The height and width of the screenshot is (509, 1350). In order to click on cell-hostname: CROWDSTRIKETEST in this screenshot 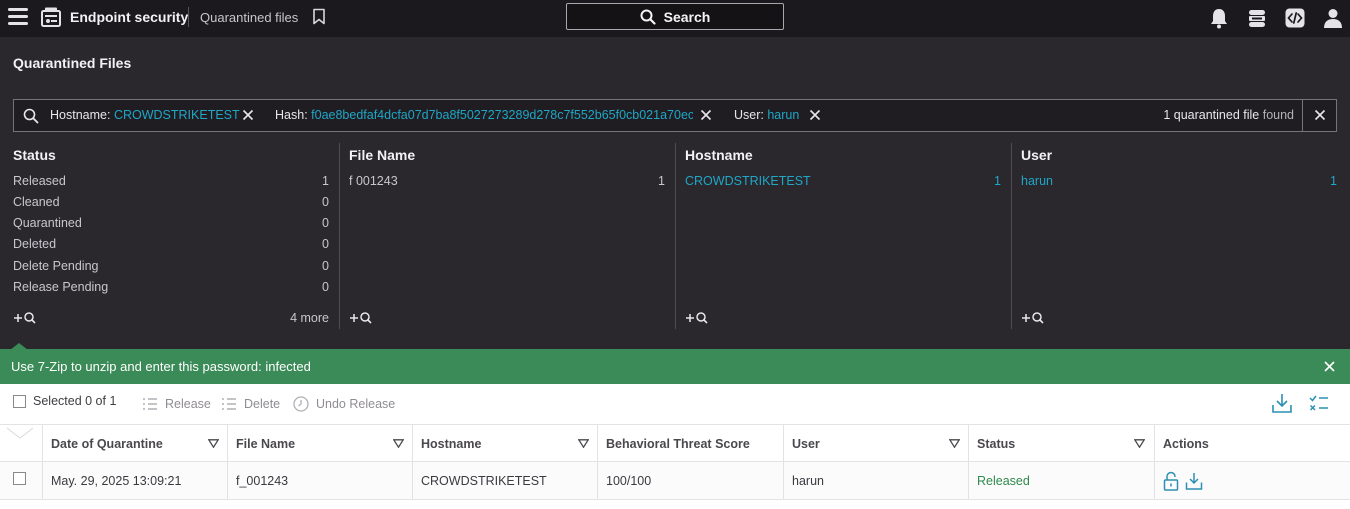, I will do `click(505, 480)`.